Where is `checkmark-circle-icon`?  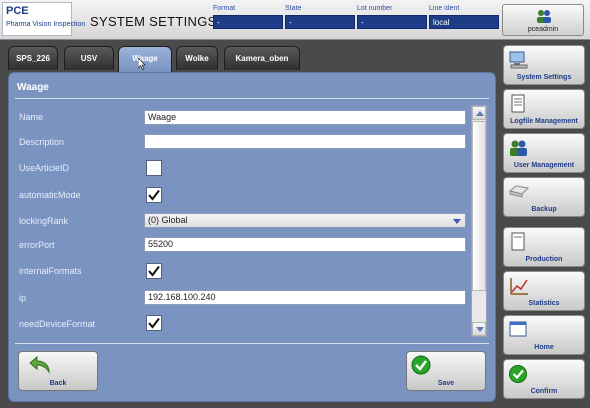 checkmark-circle-icon is located at coordinates (421, 365).